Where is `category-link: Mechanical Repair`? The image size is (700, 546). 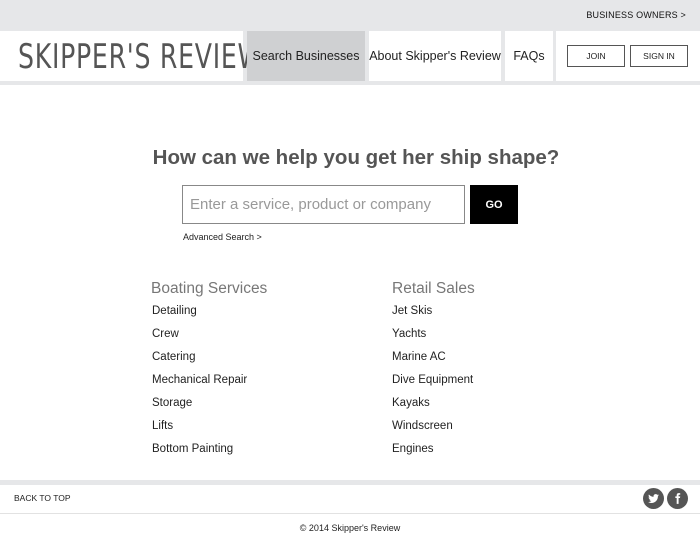
category-link: Mechanical Repair is located at coordinates (209, 385).